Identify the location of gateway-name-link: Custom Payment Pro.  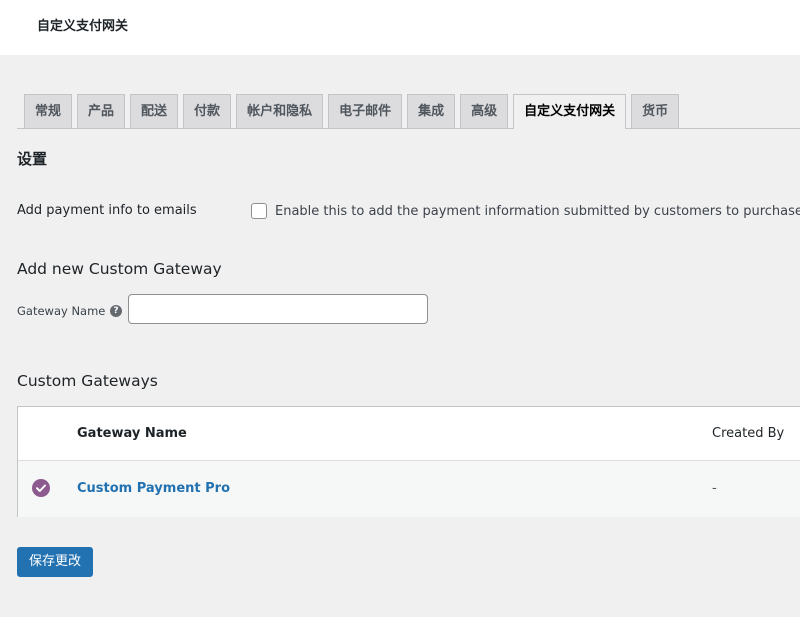
(153, 488).